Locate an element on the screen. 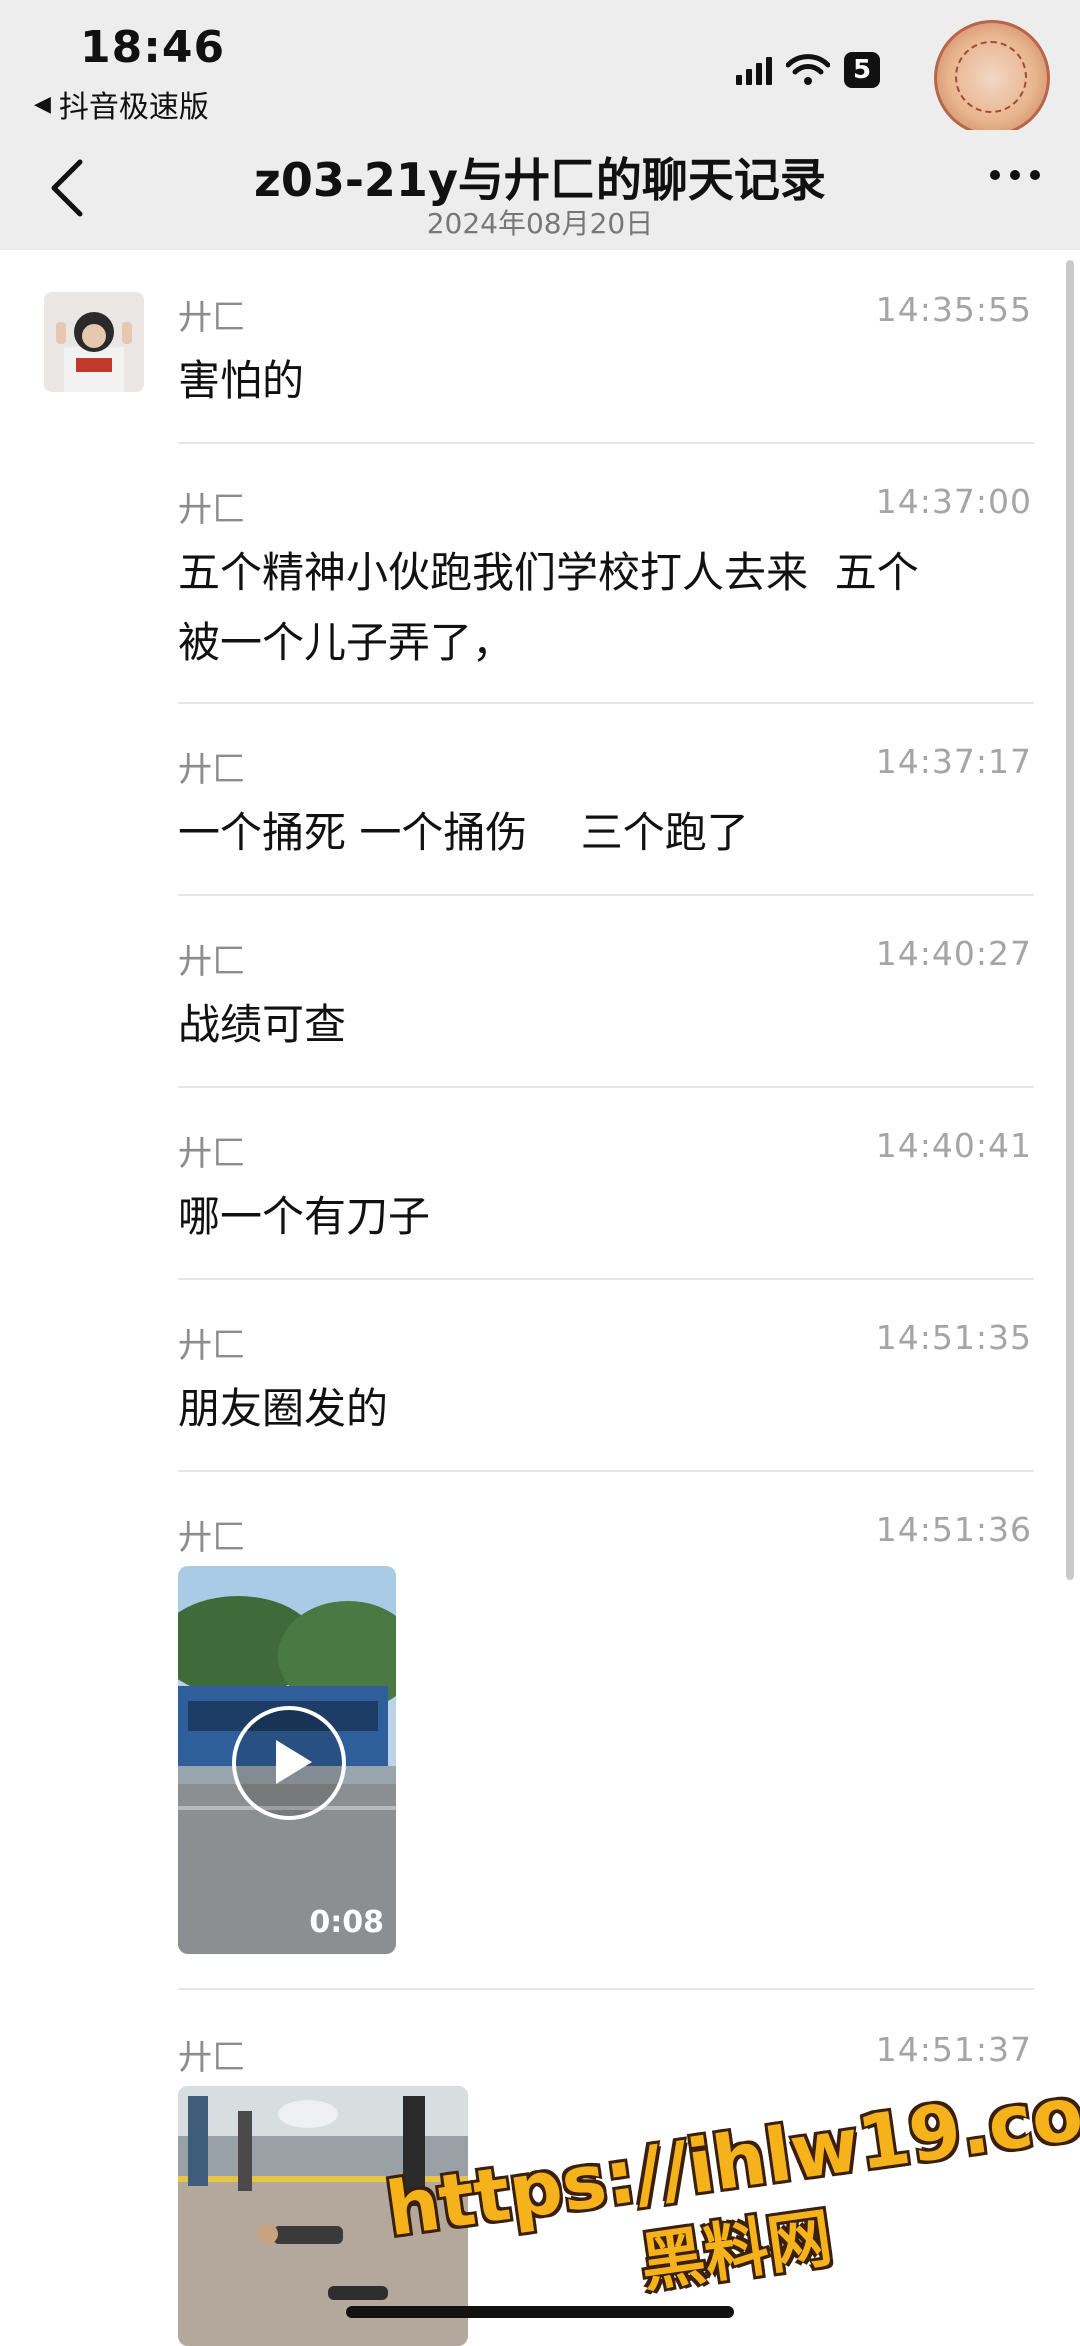  status-icons: 5 is located at coordinates (808, 70).